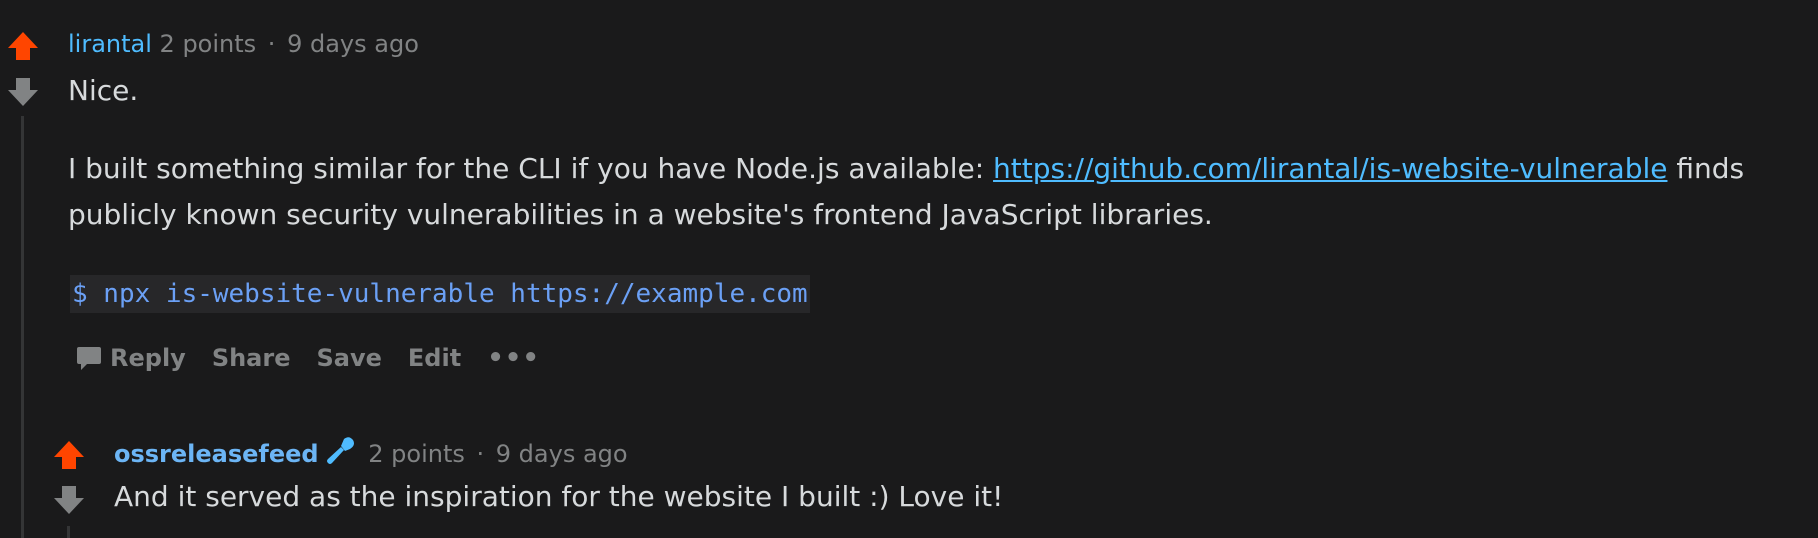 Image resolution: width=1818 pixels, height=538 pixels. What do you see at coordinates (562, 454) in the screenshot?
I see `timestamp: 9 days ago` at bounding box center [562, 454].